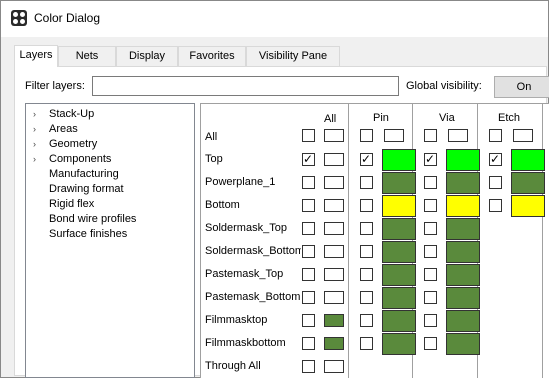 This screenshot has height=378, width=549. What do you see at coordinates (366, 274) in the screenshot?
I see `row-pastemask-top-pin-checkbox` at bounding box center [366, 274].